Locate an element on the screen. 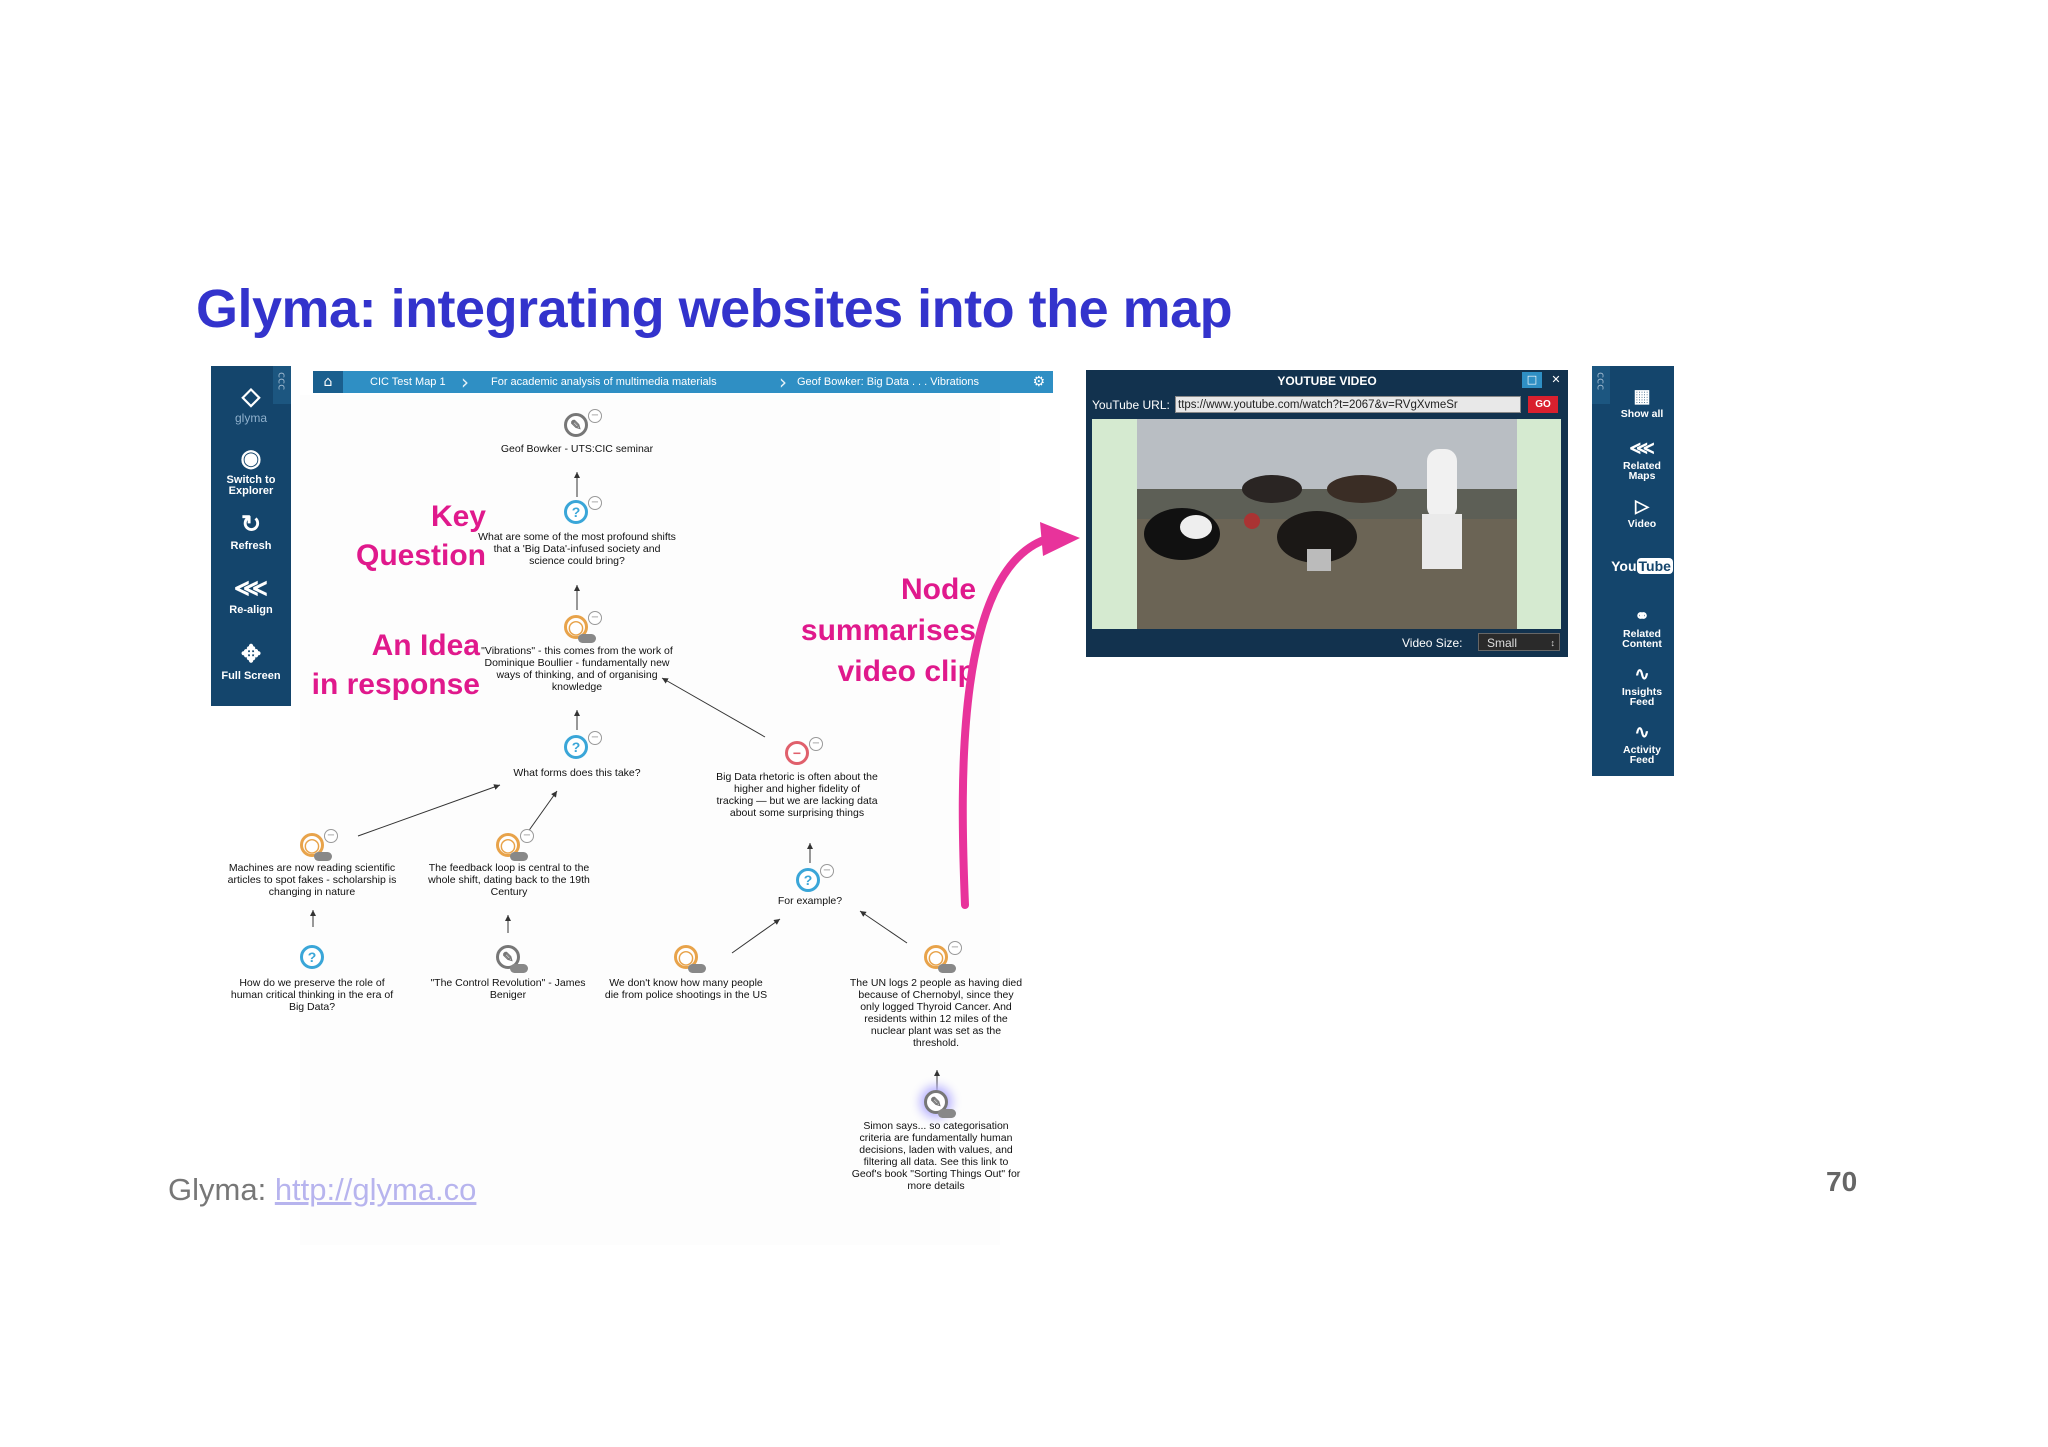 This screenshot has height=1447, width=2048. related-maps-button: ⋘ Related Maps is located at coordinates (1642, 459).